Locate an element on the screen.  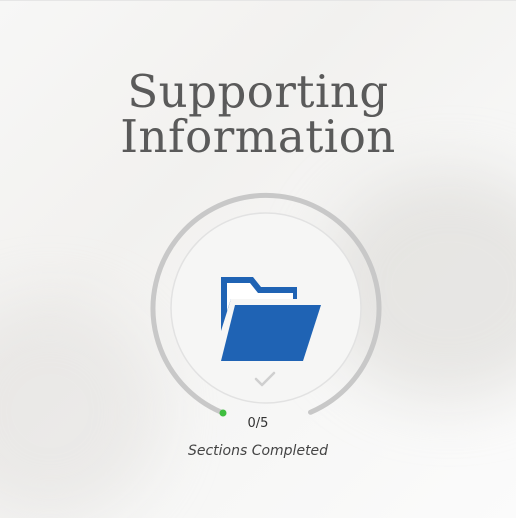
sections-completed-caption: Sections Completed is located at coordinates (258, 451).